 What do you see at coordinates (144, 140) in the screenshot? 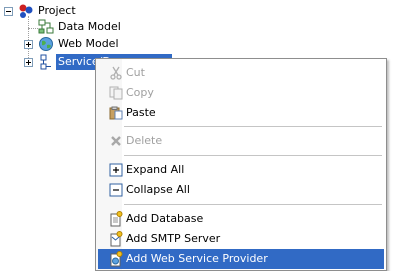
I see `menu-item-label: Delete` at bounding box center [144, 140].